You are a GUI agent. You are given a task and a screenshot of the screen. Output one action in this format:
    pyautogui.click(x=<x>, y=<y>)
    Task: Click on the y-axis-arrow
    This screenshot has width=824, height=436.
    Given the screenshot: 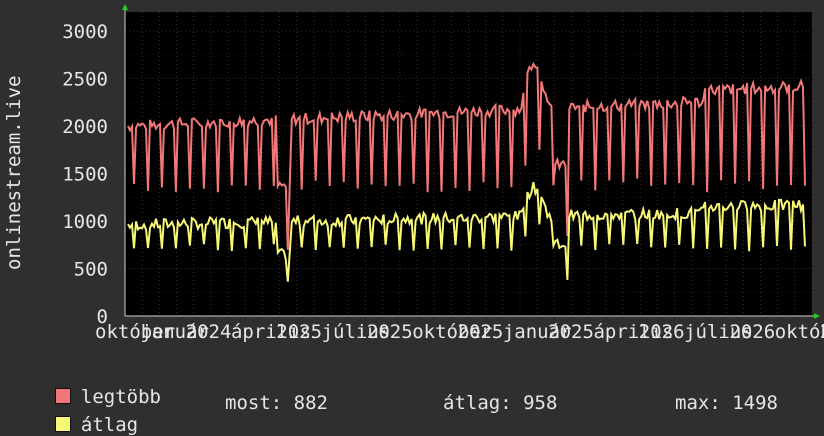 What is the action you would take?
    pyautogui.click(x=125, y=7)
    